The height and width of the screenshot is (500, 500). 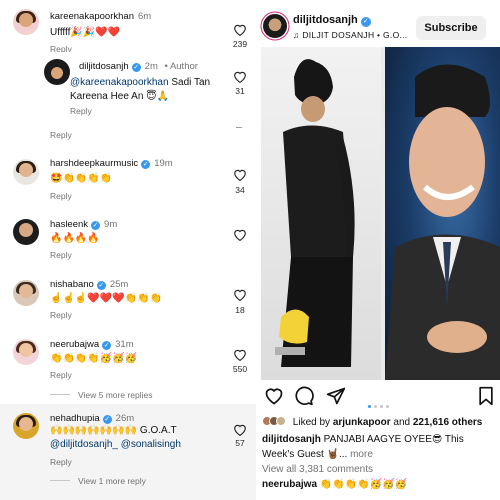 I want to click on comment-icon, so click(x=304, y=396).